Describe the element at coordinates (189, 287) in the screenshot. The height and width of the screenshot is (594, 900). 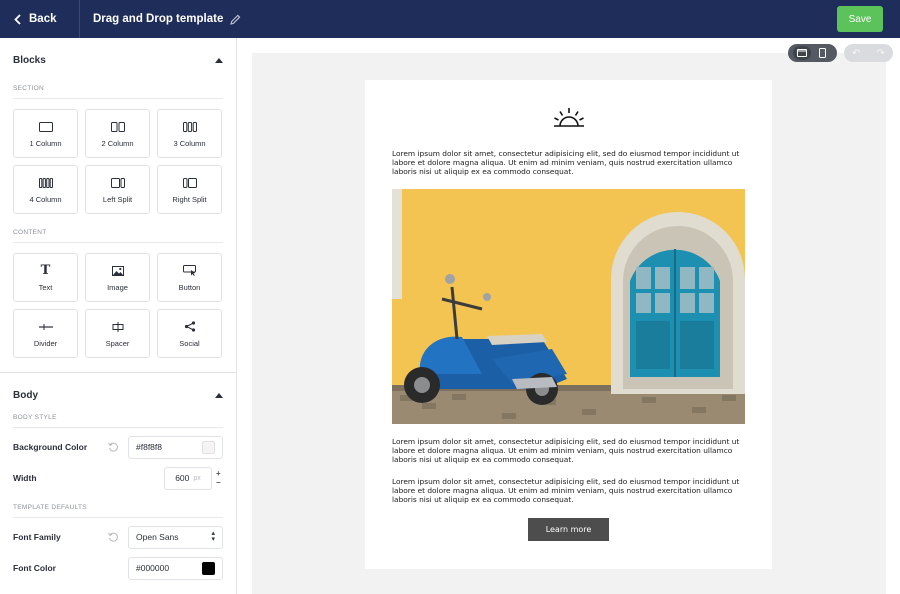
I see `block-label: Button` at that location.